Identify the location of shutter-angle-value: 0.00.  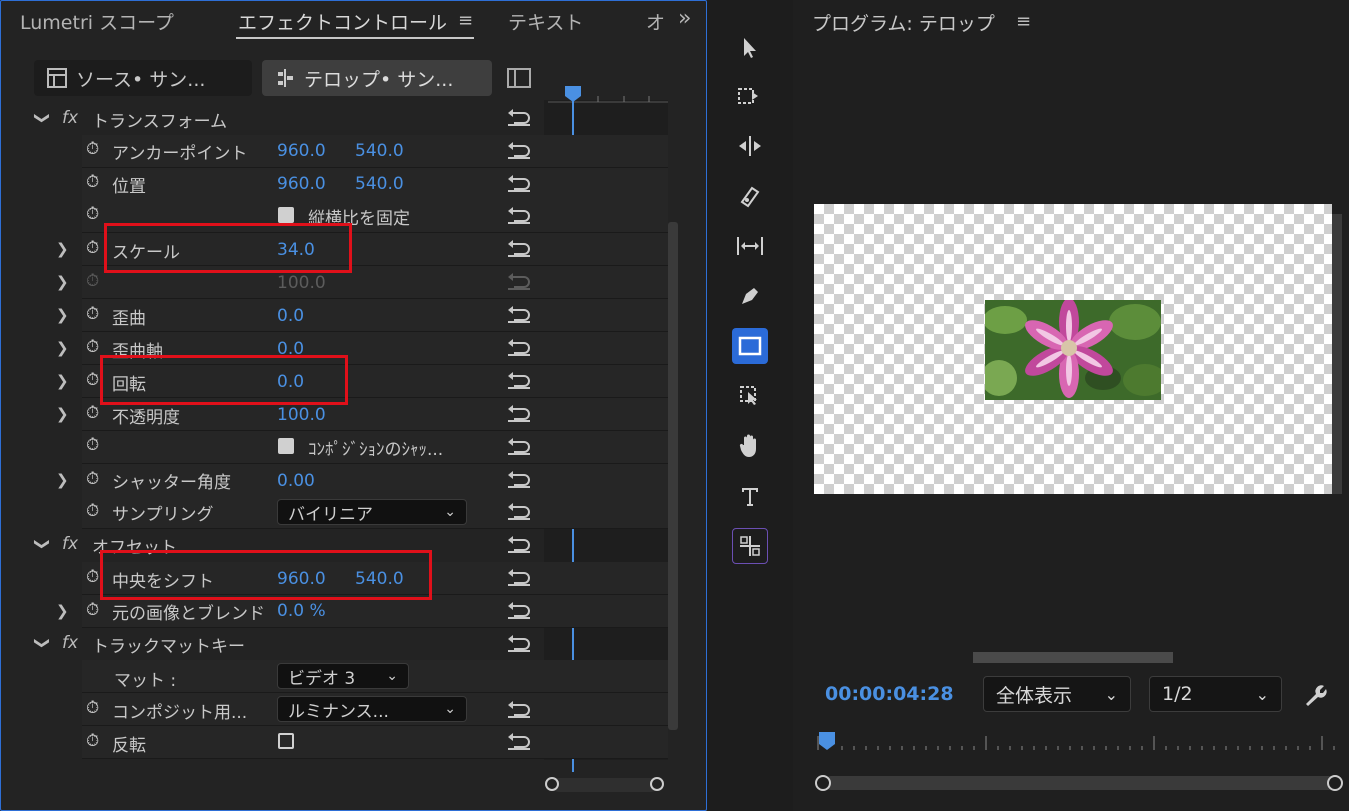
(296, 481).